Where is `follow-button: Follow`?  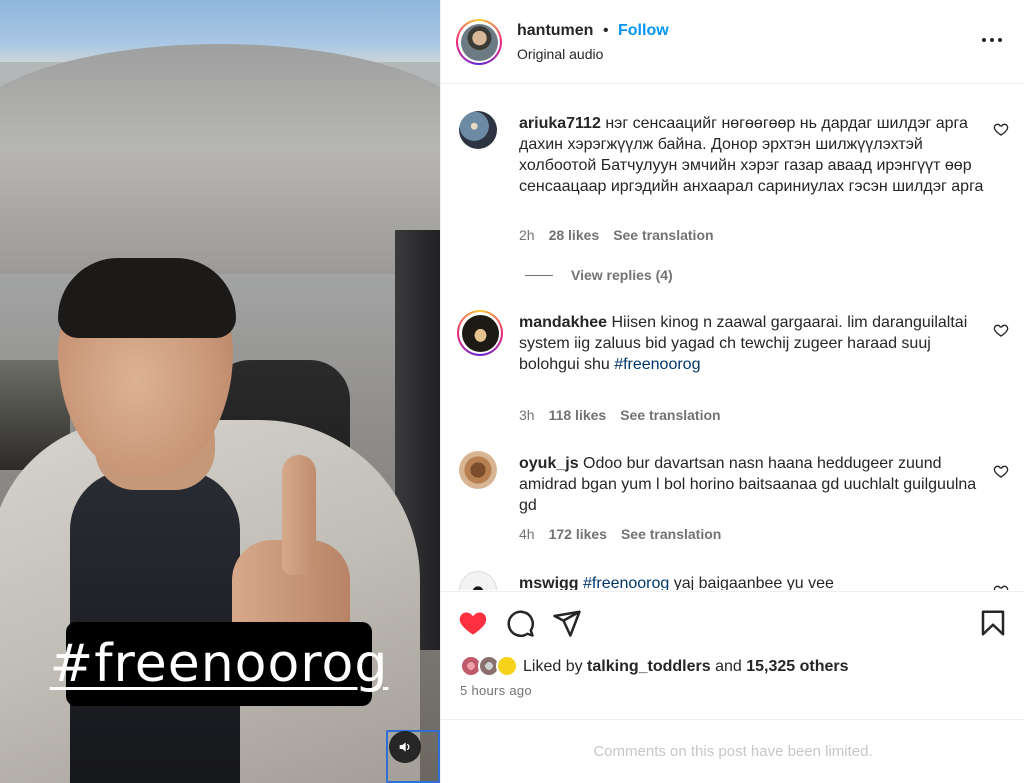
follow-button: Follow is located at coordinates (643, 31).